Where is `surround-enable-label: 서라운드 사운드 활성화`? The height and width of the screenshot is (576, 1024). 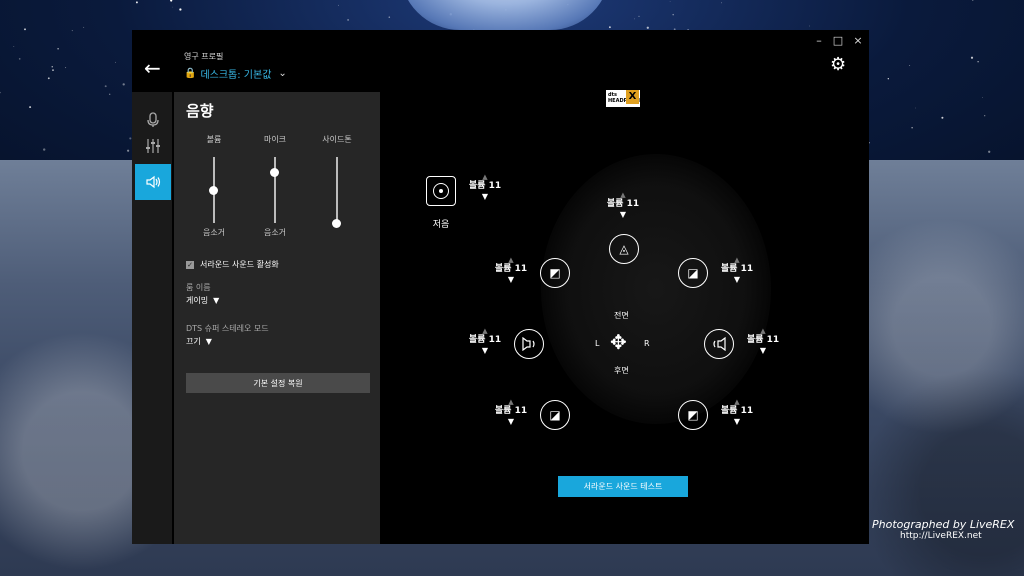 surround-enable-label: 서라운드 사운드 활성화 is located at coordinates (239, 264).